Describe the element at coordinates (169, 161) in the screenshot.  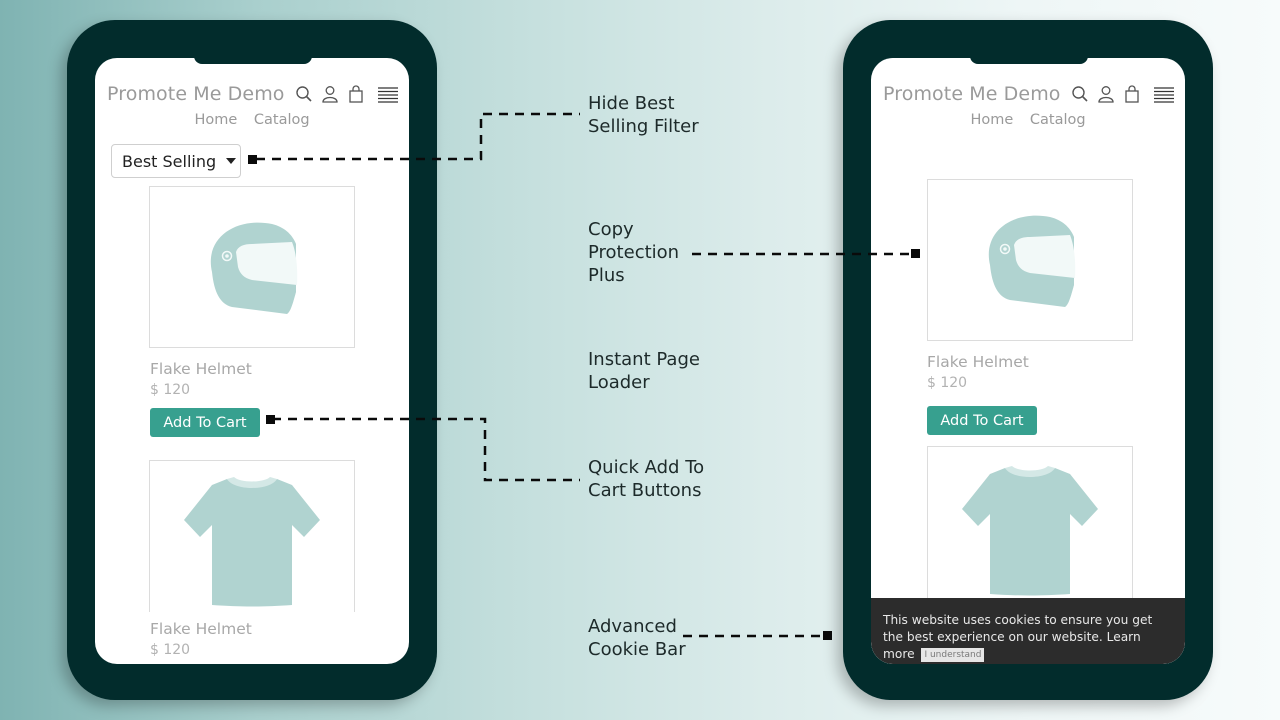
I see `sort-select-value: Best Selling` at that location.